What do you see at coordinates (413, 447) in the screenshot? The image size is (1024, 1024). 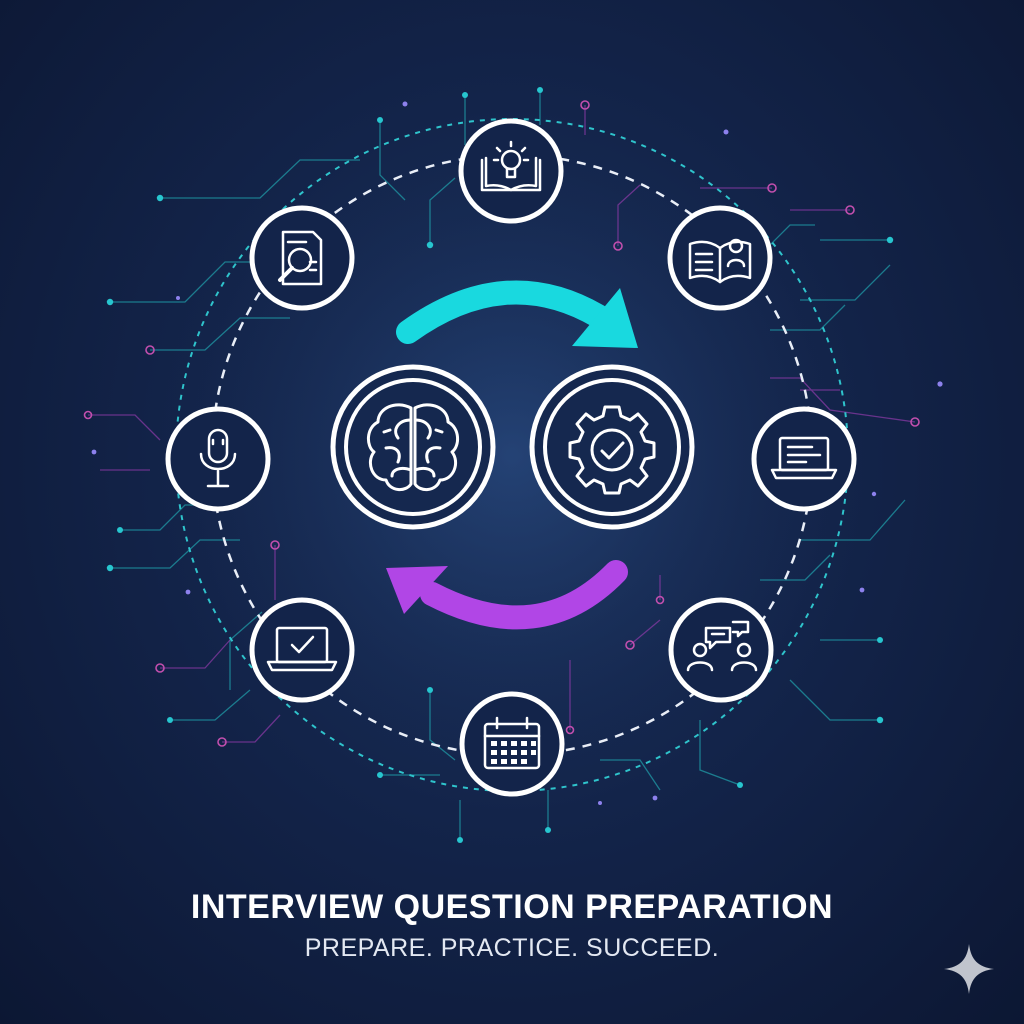 I see `center-brain-node` at bounding box center [413, 447].